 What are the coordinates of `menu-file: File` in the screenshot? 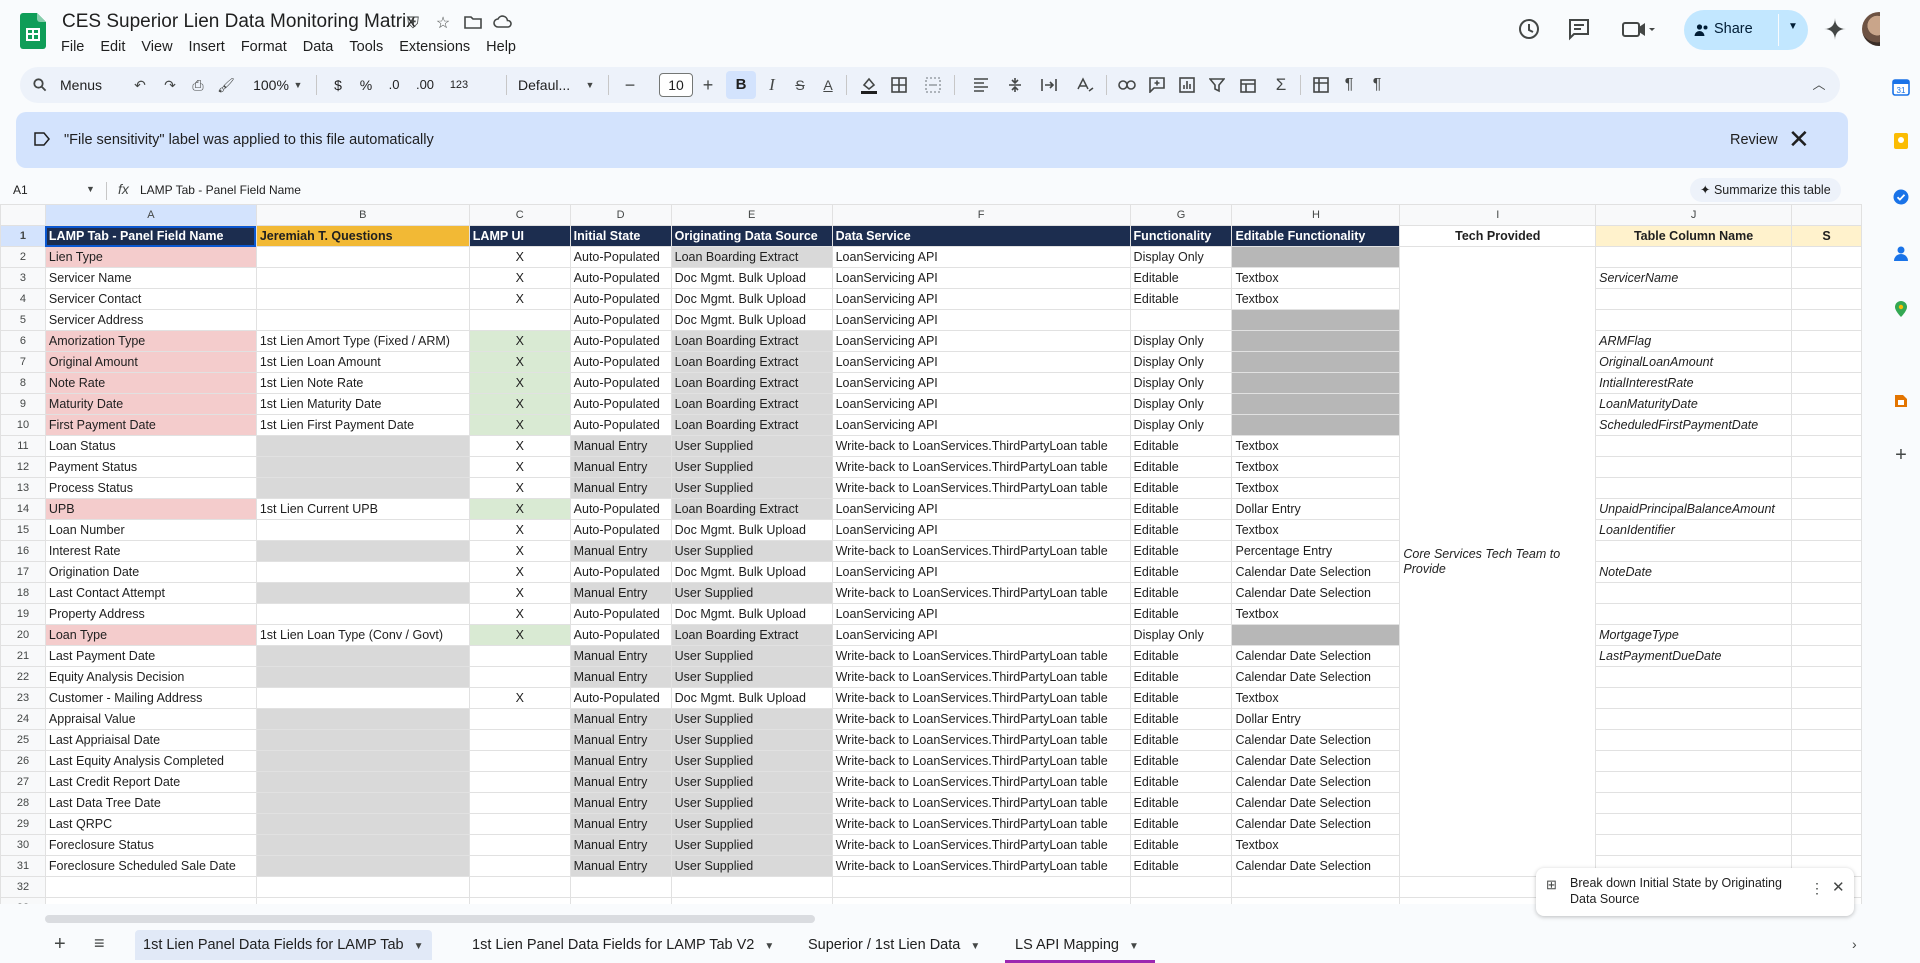 It's located at (72, 47).